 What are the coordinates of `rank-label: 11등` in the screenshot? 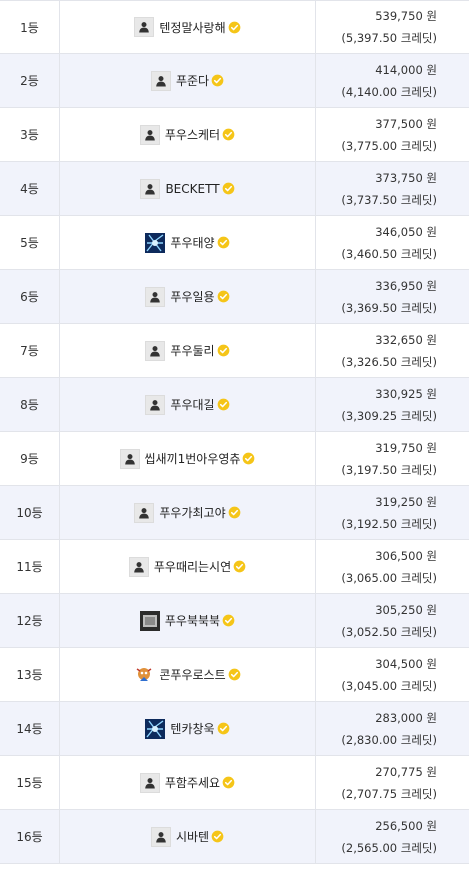 It's located at (29, 567).